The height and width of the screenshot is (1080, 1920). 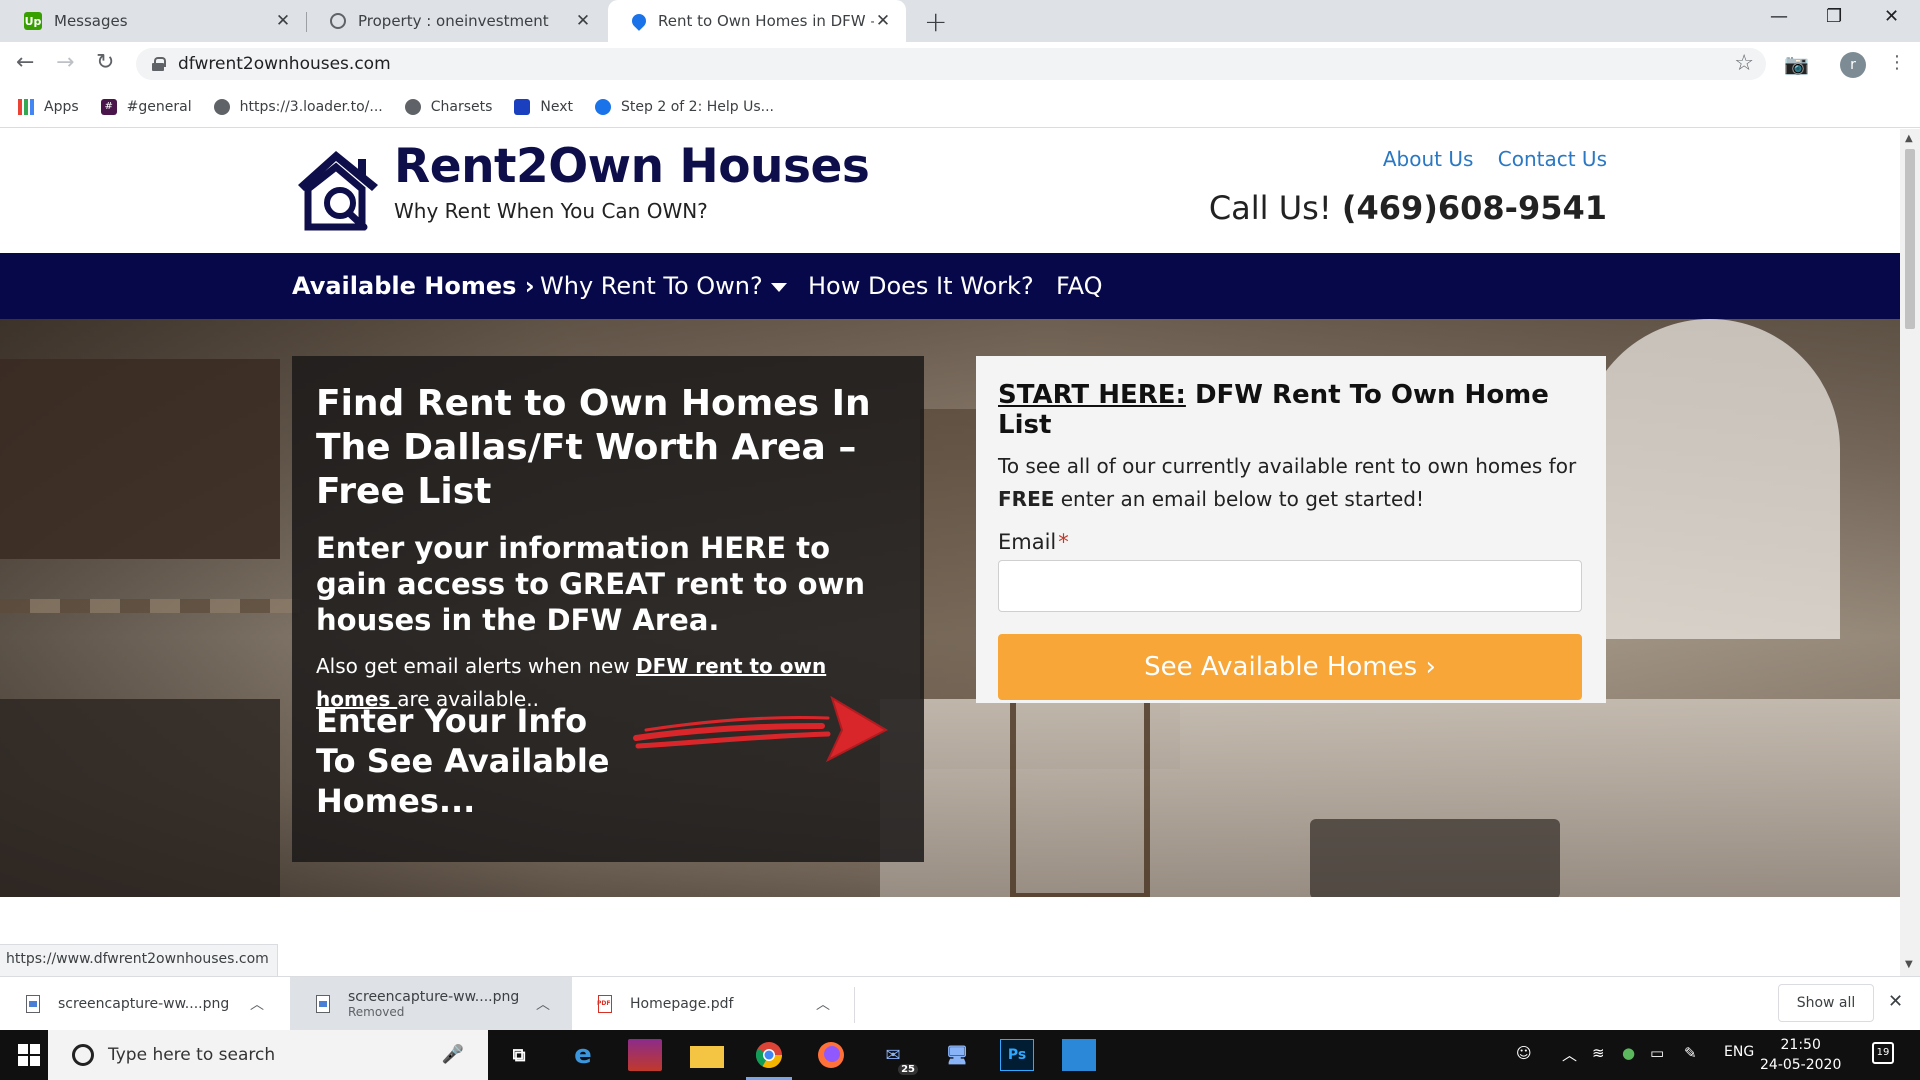 What do you see at coordinates (1710, 479) in the screenshot?
I see `background-window` at bounding box center [1710, 479].